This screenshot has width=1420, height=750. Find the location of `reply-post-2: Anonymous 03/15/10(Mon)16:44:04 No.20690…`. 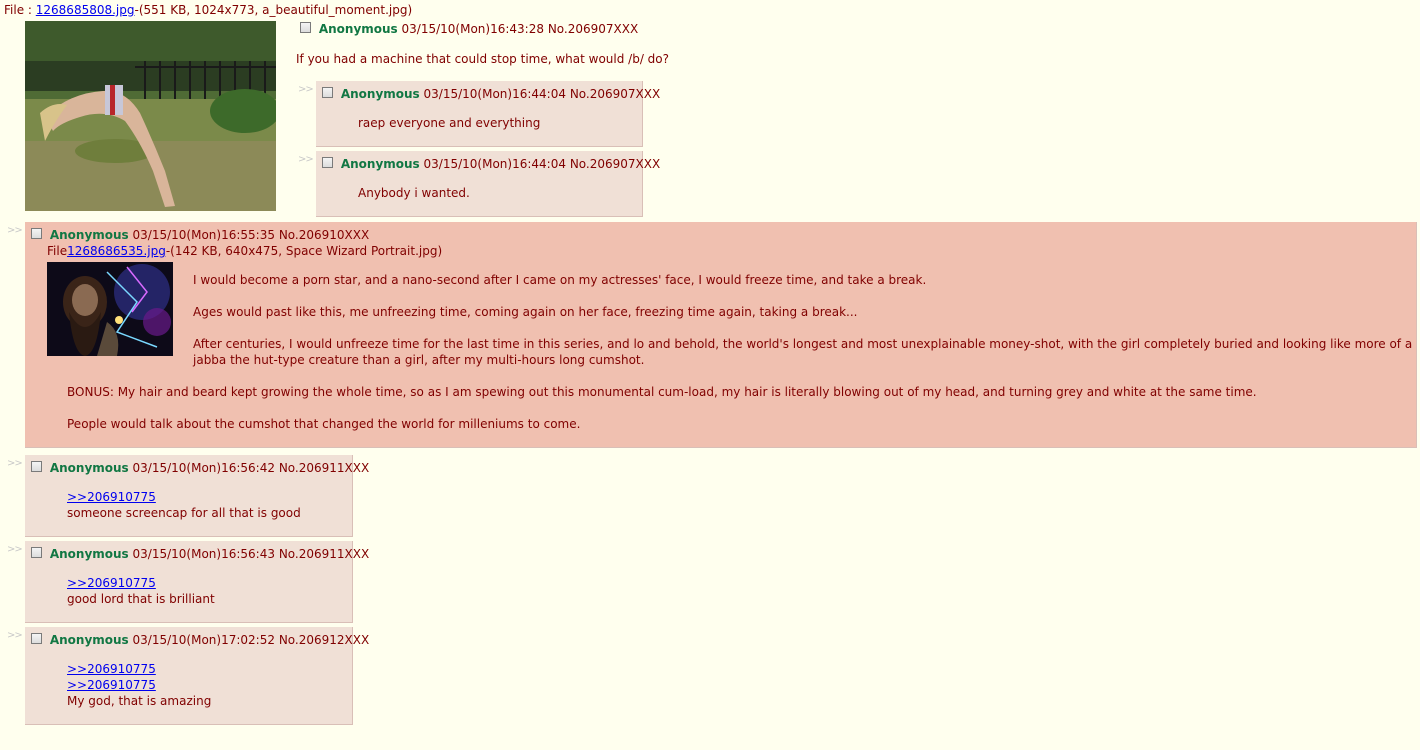

reply-post-2: Anonymous 03/15/10(Mon)16:44:04 No.20690… is located at coordinates (488, 184).